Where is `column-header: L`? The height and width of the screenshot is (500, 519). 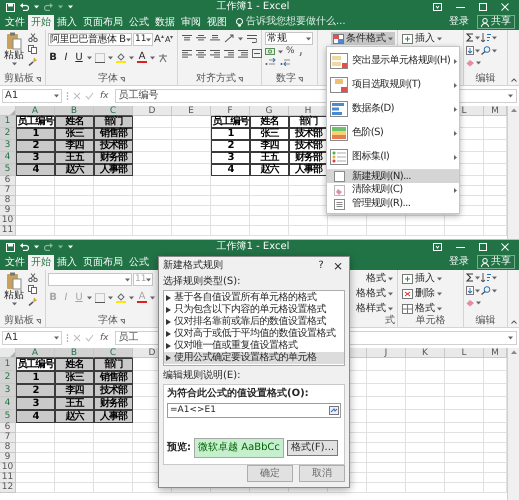 column-header: L is located at coordinates (464, 353).